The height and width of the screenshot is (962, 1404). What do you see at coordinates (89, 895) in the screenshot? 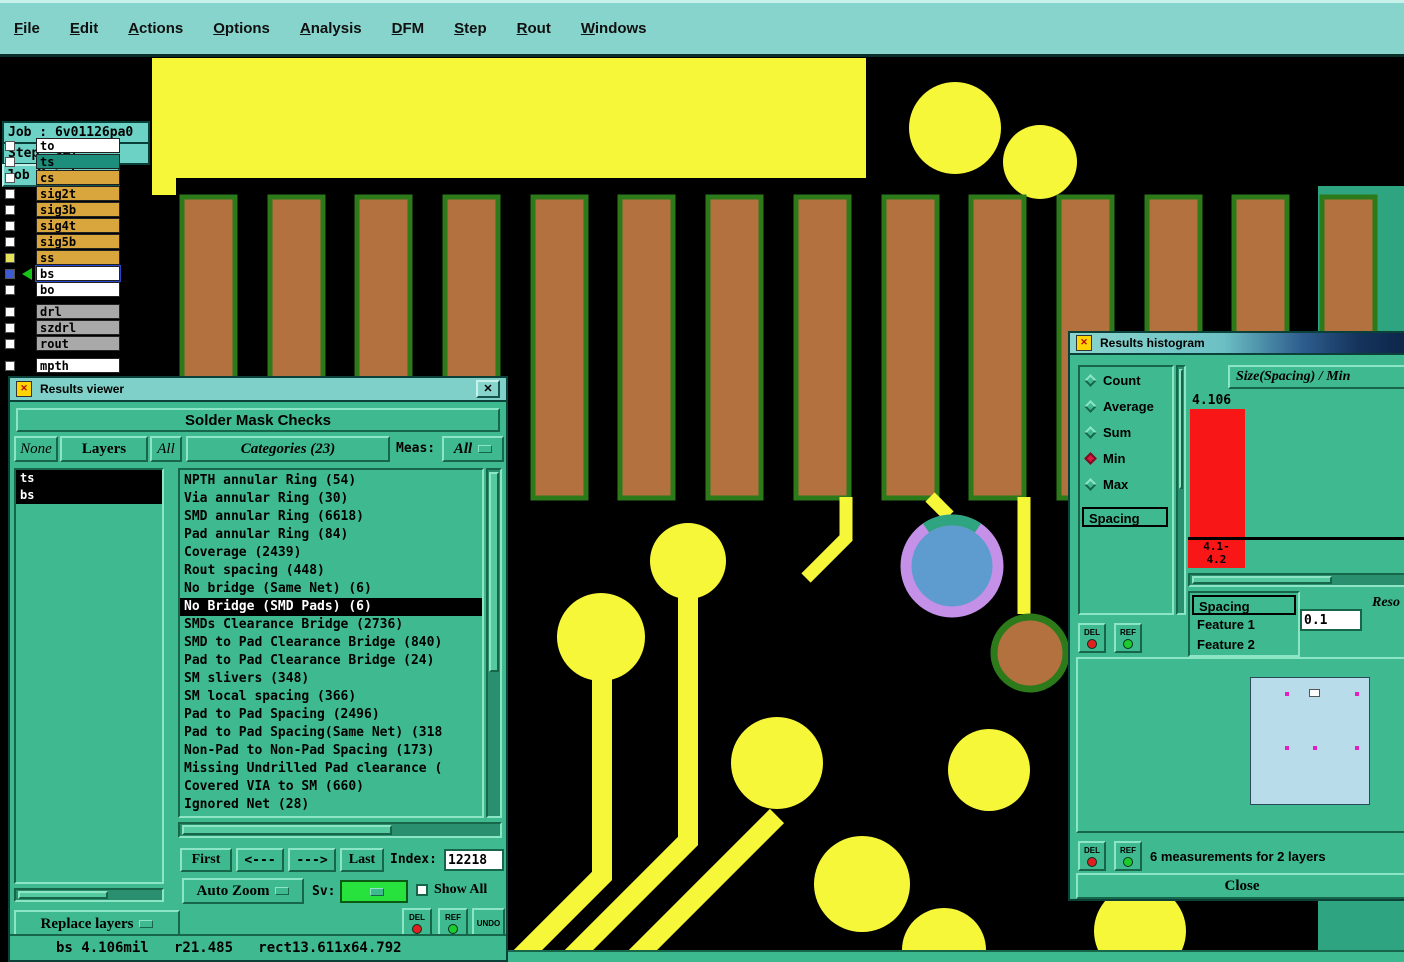
I see `layers-hscrollbar` at bounding box center [89, 895].